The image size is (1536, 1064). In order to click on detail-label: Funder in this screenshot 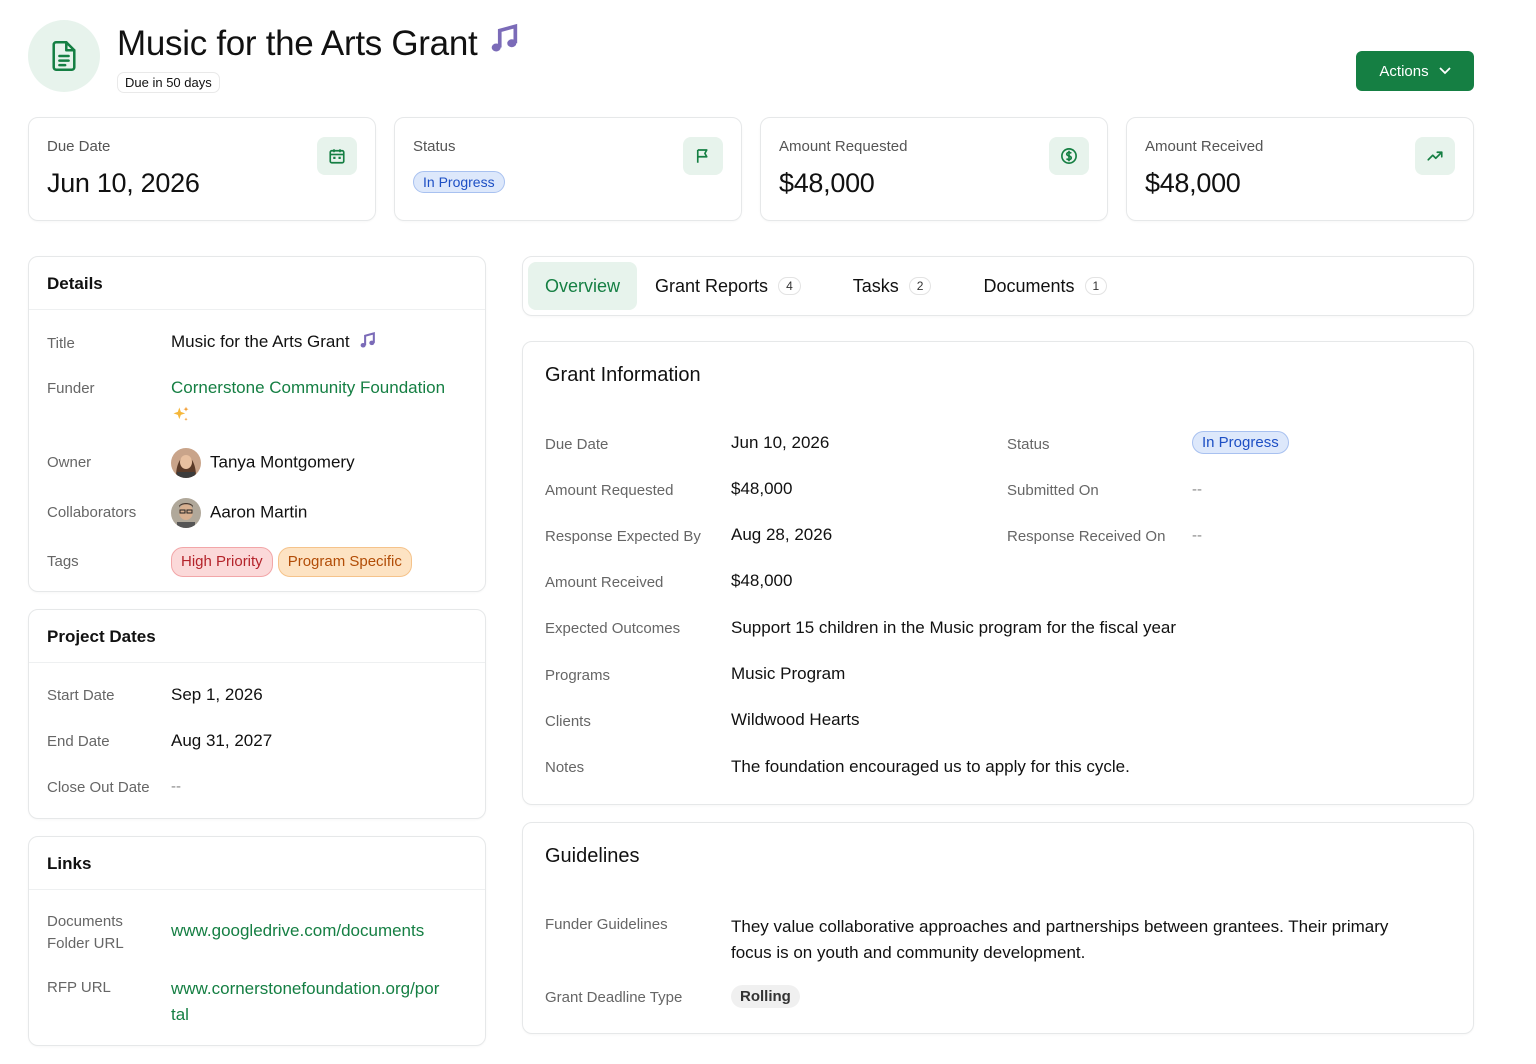, I will do `click(71, 388)`.